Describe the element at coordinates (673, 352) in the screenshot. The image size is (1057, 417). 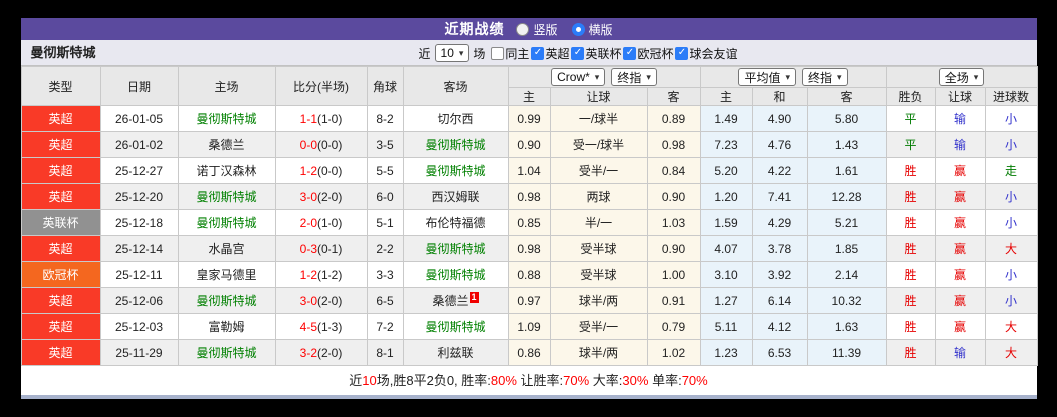
I see `asia-away-odds: 1.02` at that location.